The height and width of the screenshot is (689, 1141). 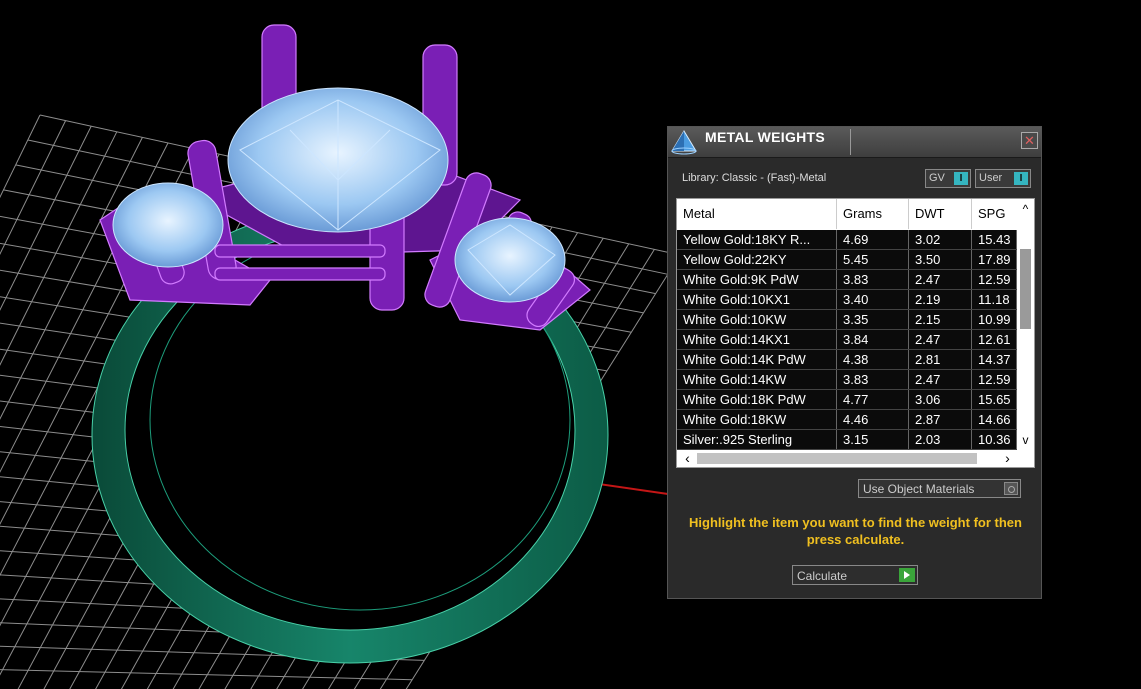 I want to click on title-separator, so click(x=850, y=142).